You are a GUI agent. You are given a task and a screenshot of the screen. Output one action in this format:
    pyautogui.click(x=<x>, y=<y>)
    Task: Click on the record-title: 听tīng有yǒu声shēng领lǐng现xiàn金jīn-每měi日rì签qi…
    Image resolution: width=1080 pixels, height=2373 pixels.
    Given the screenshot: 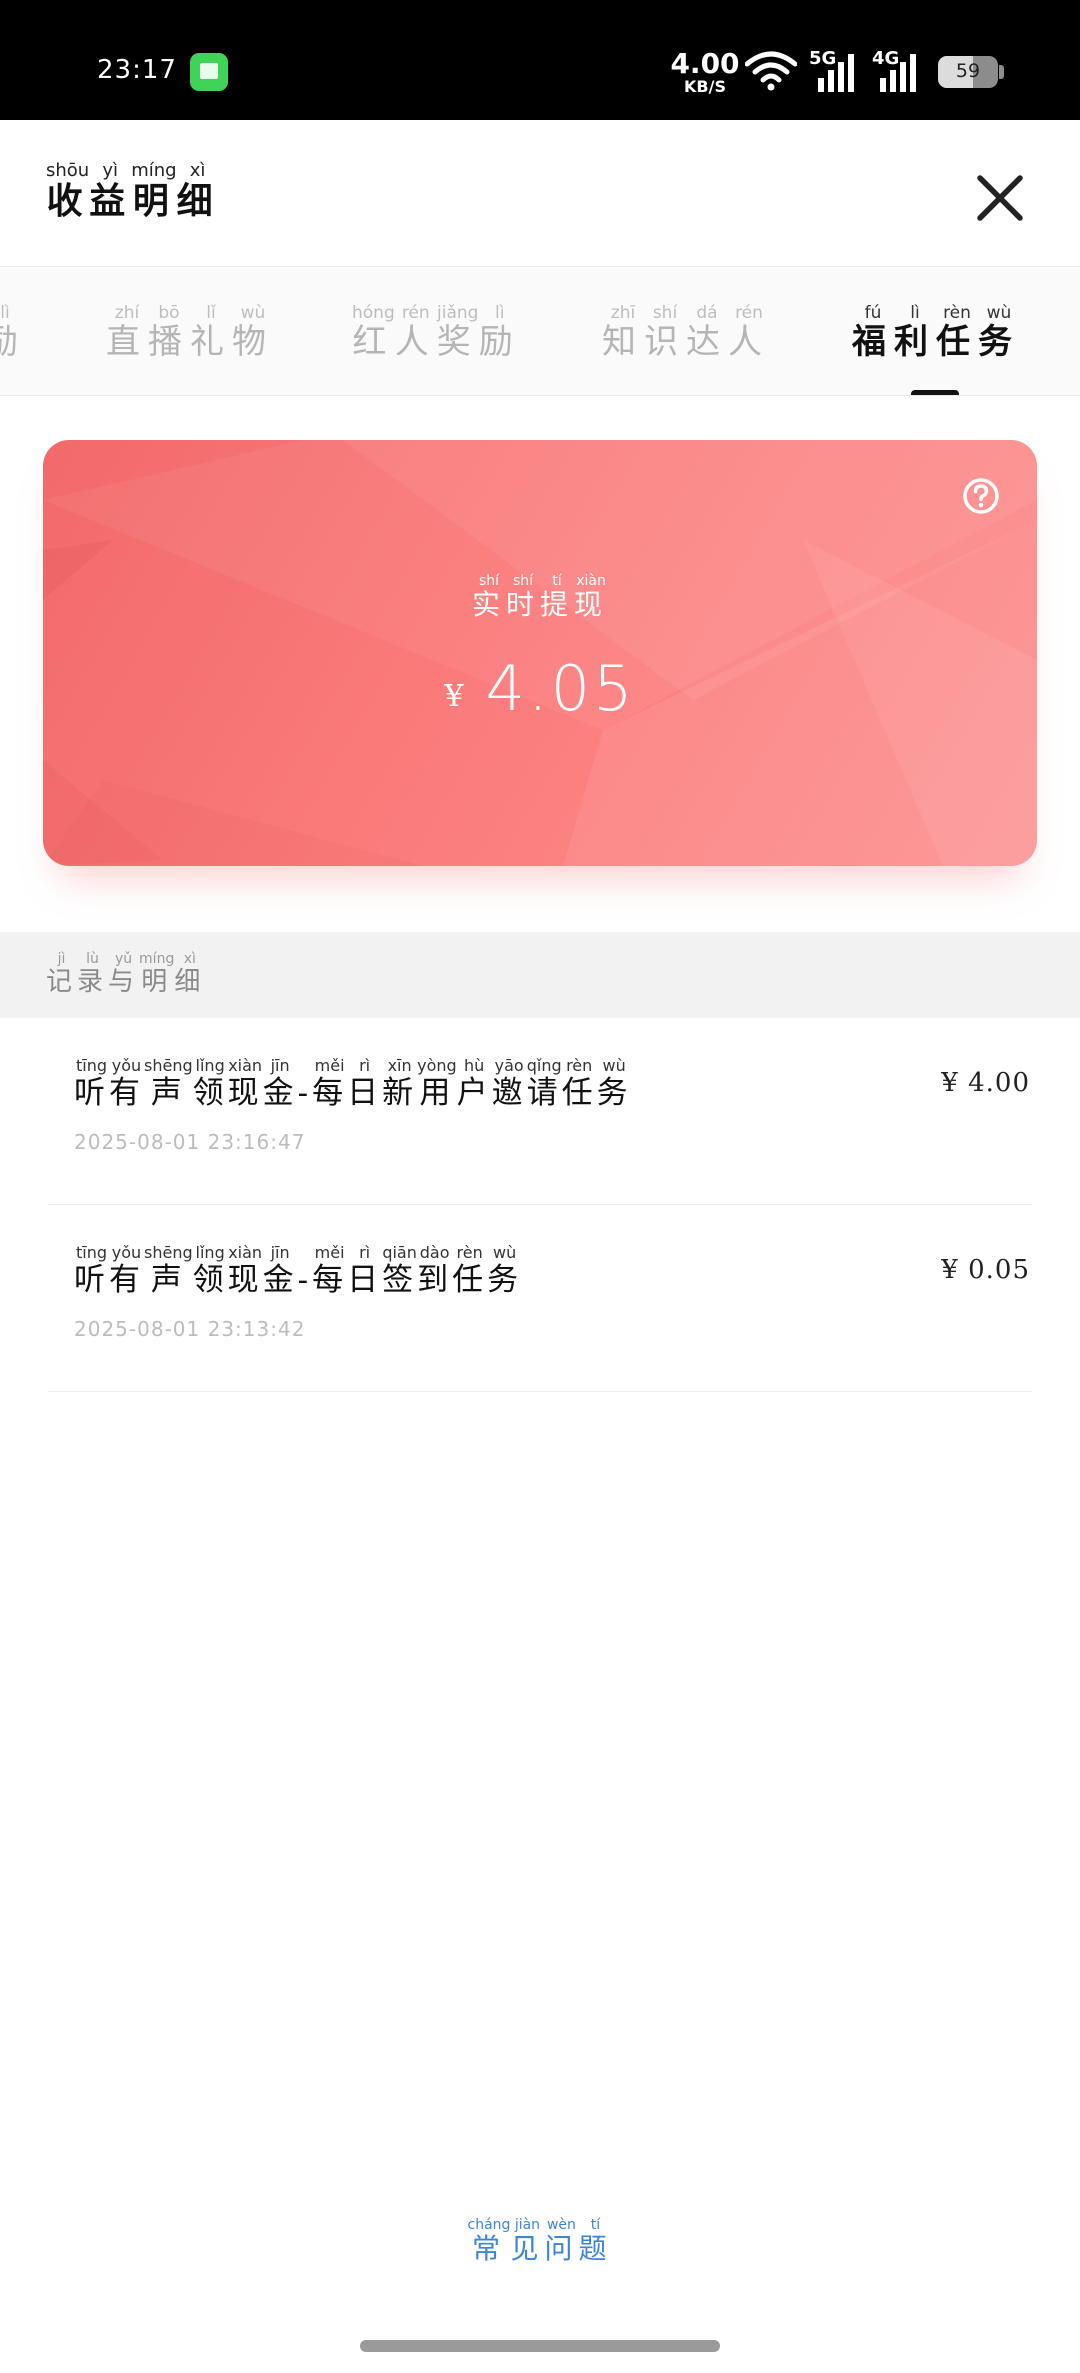 What is the action you would take?
    pyautogui.click(x=298, y=1270)
    